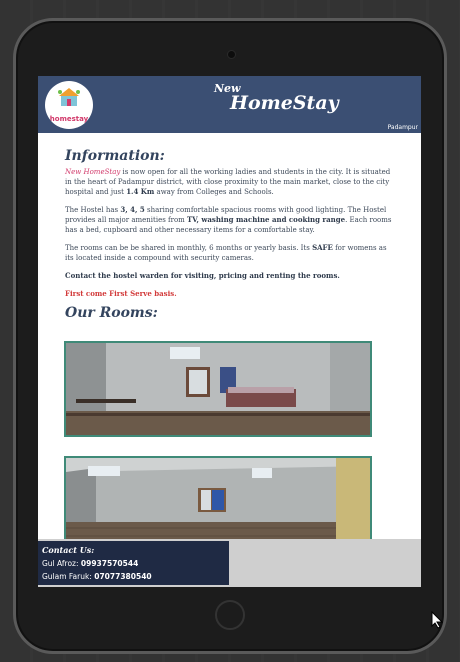  Describe the element at coordinates (231, 54) in the screenshot. I see `camera-icon` at that location.